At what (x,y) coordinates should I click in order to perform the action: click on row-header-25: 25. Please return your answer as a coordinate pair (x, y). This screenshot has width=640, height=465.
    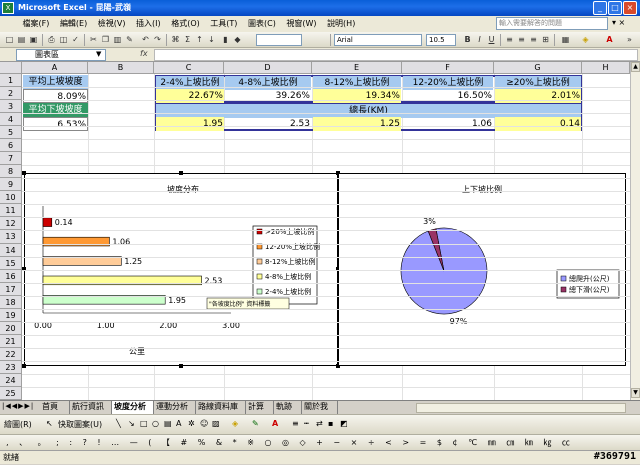
    Looking at the image, I should click on (11, 393).